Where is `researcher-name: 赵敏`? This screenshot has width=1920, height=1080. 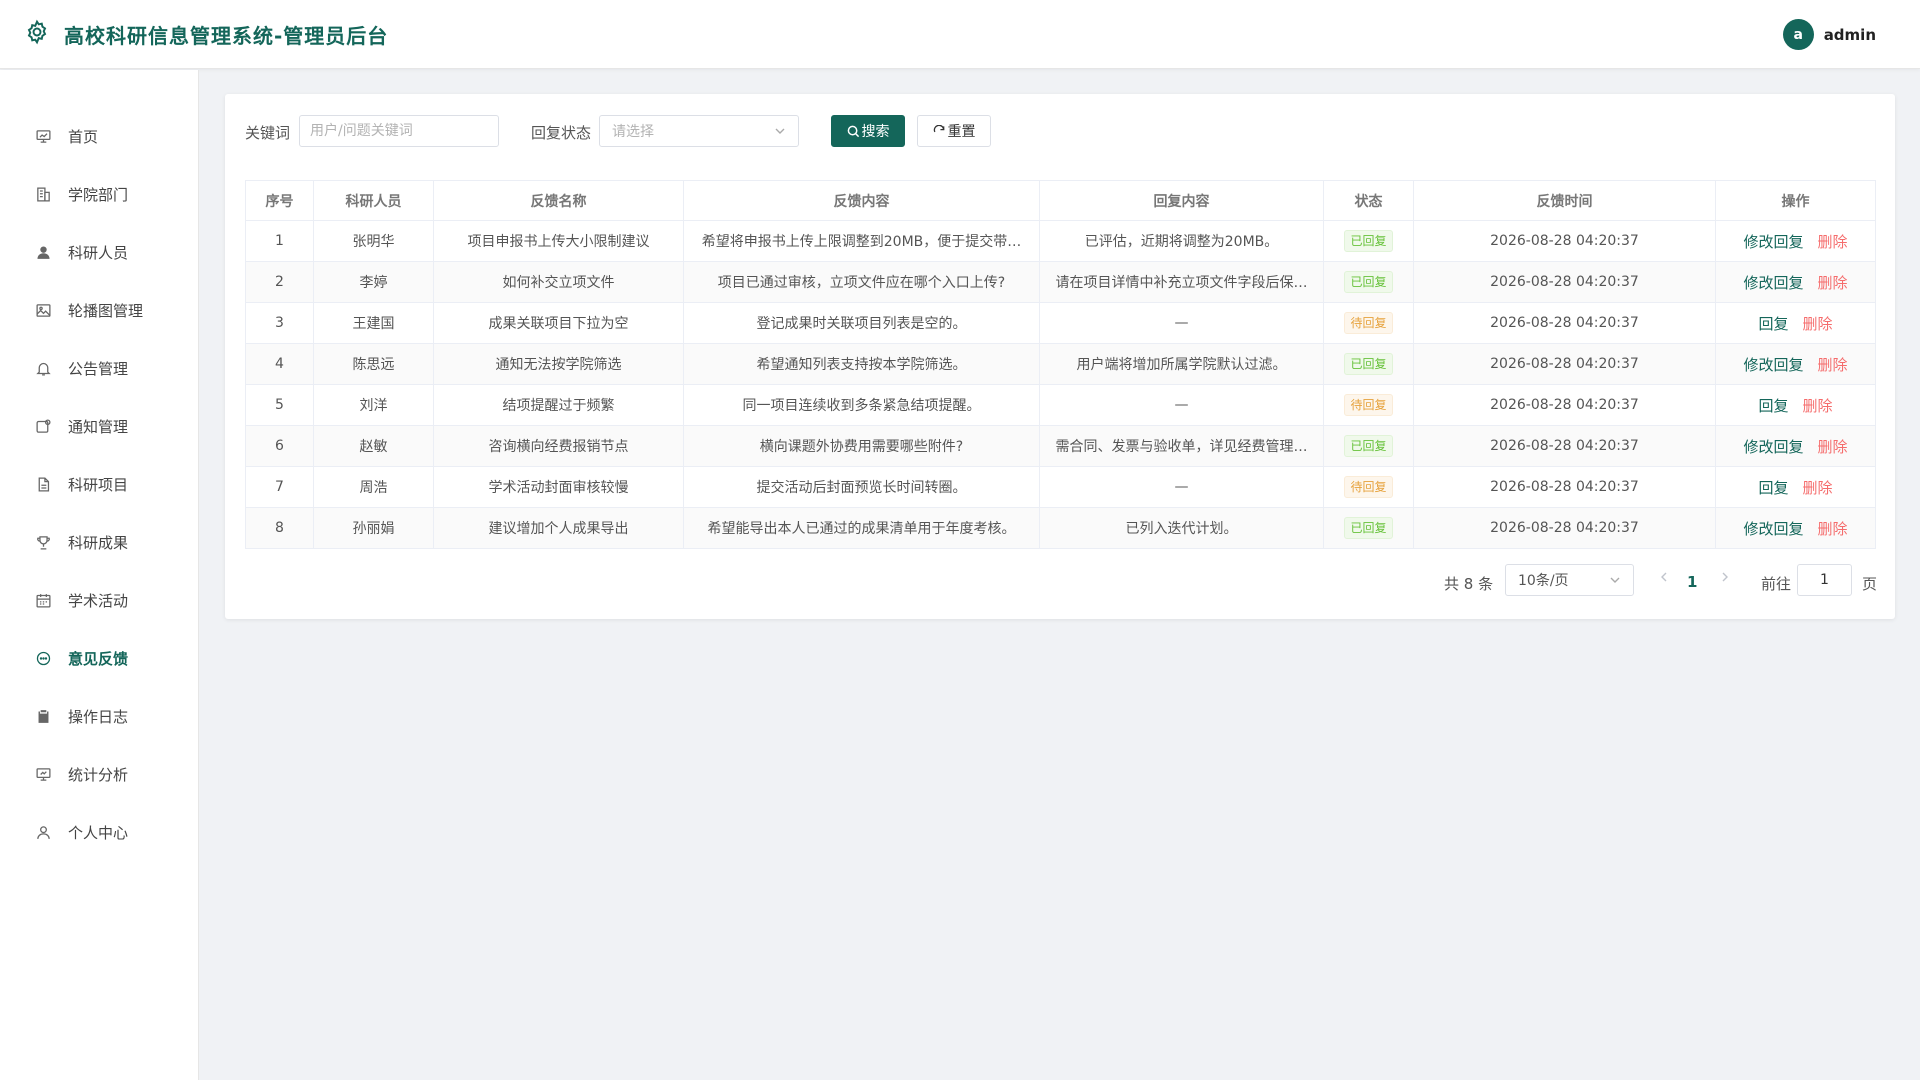
researcher-name: 赵敏 is located at coordinates (373, 446).